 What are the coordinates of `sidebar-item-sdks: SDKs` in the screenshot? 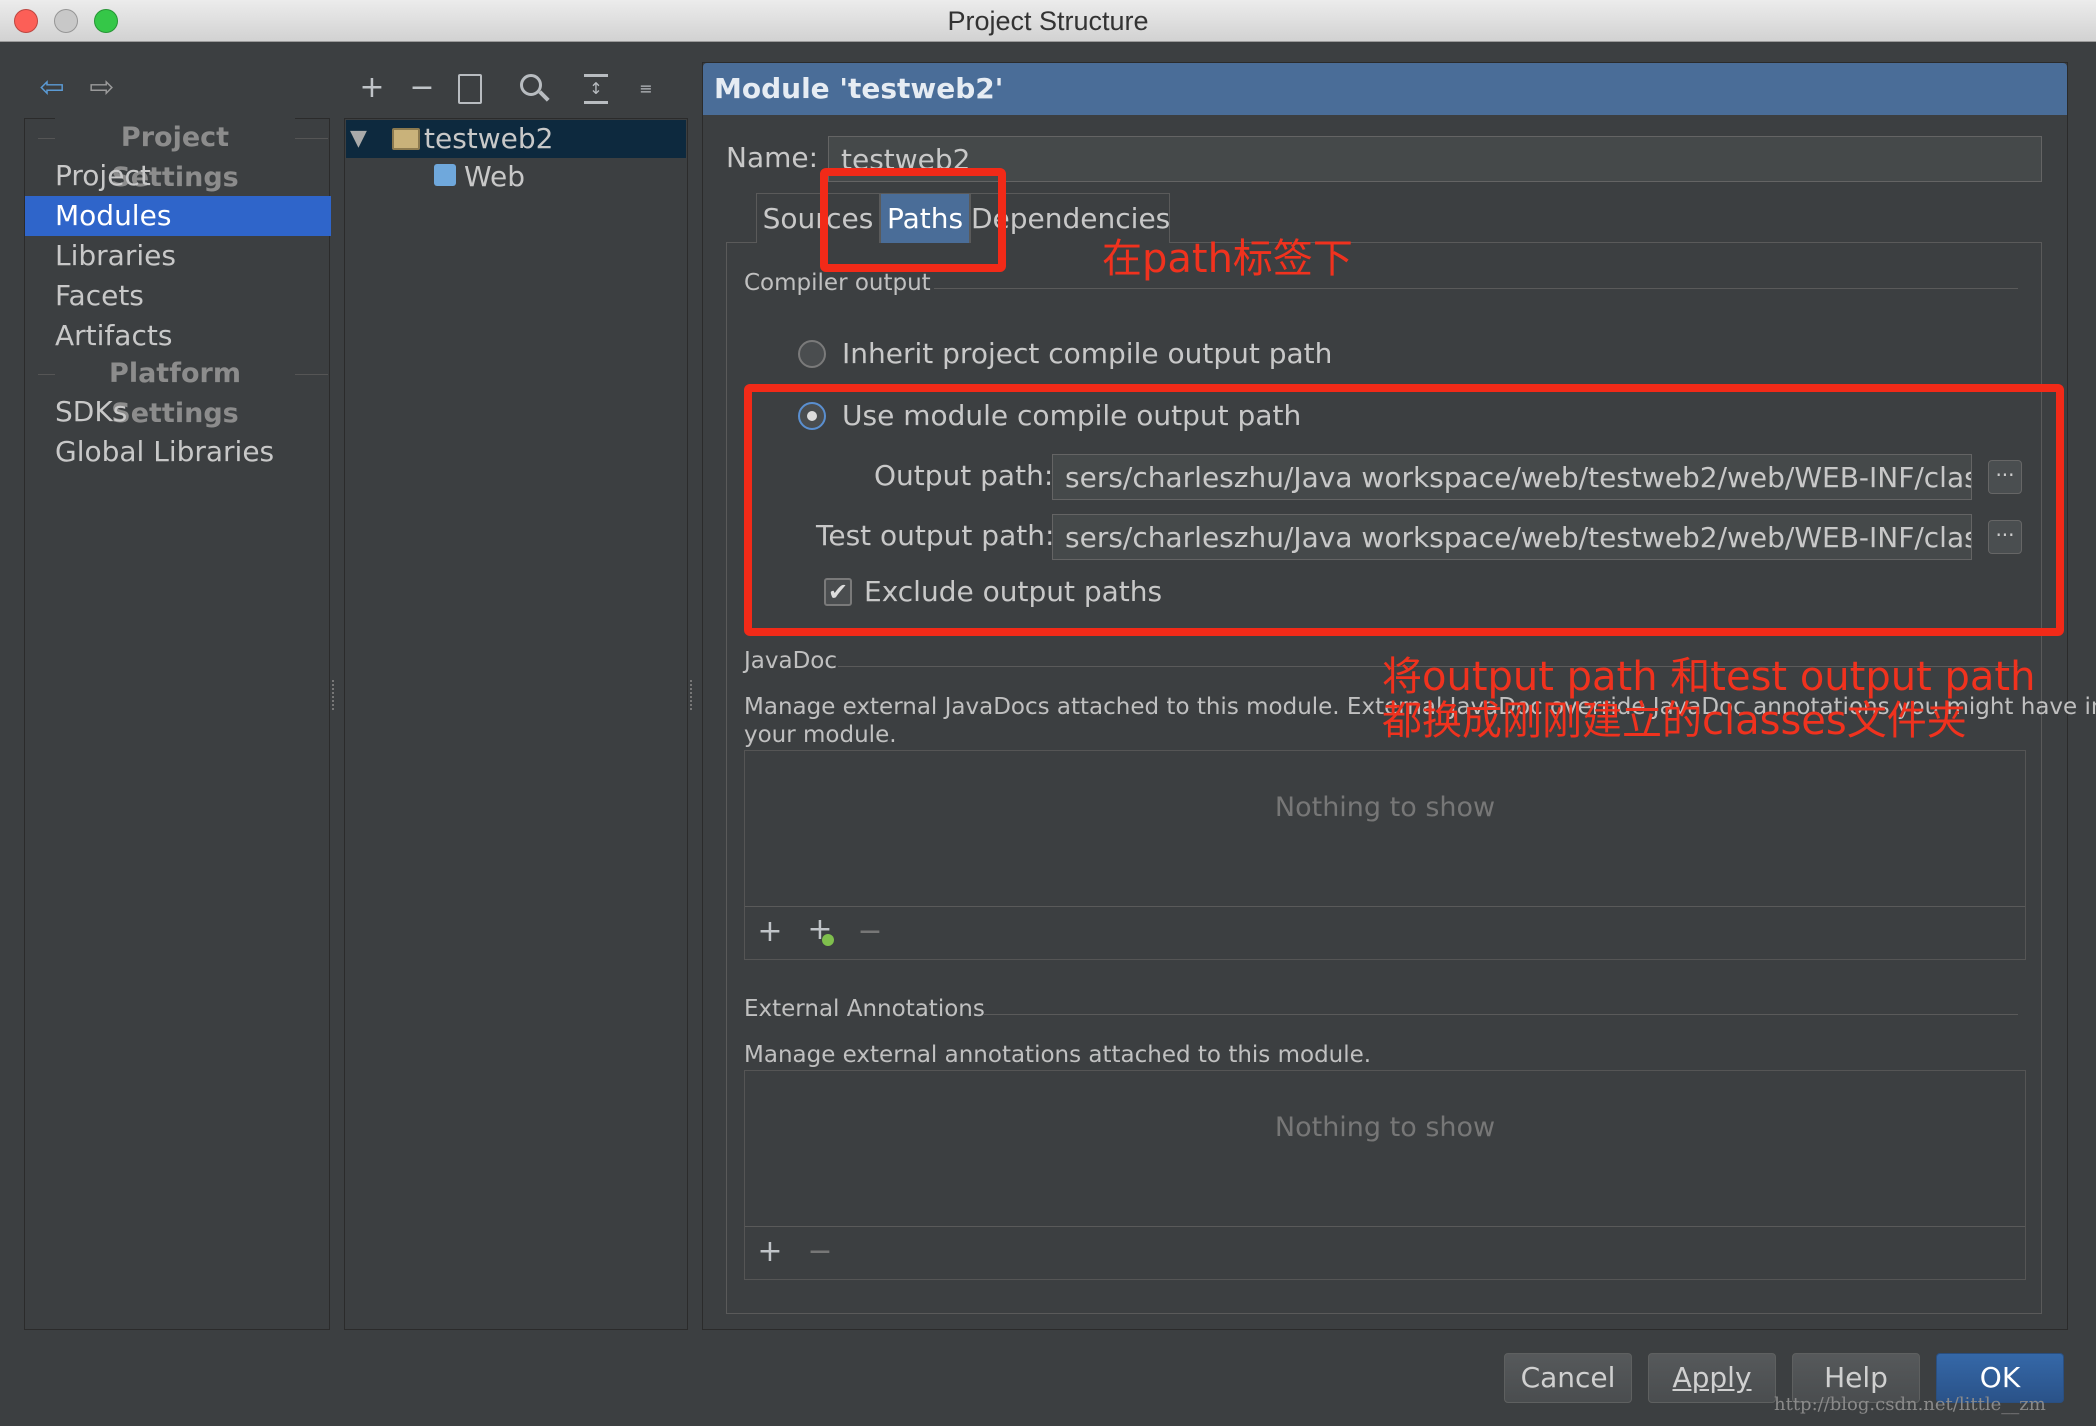 It's located at (178, 412).